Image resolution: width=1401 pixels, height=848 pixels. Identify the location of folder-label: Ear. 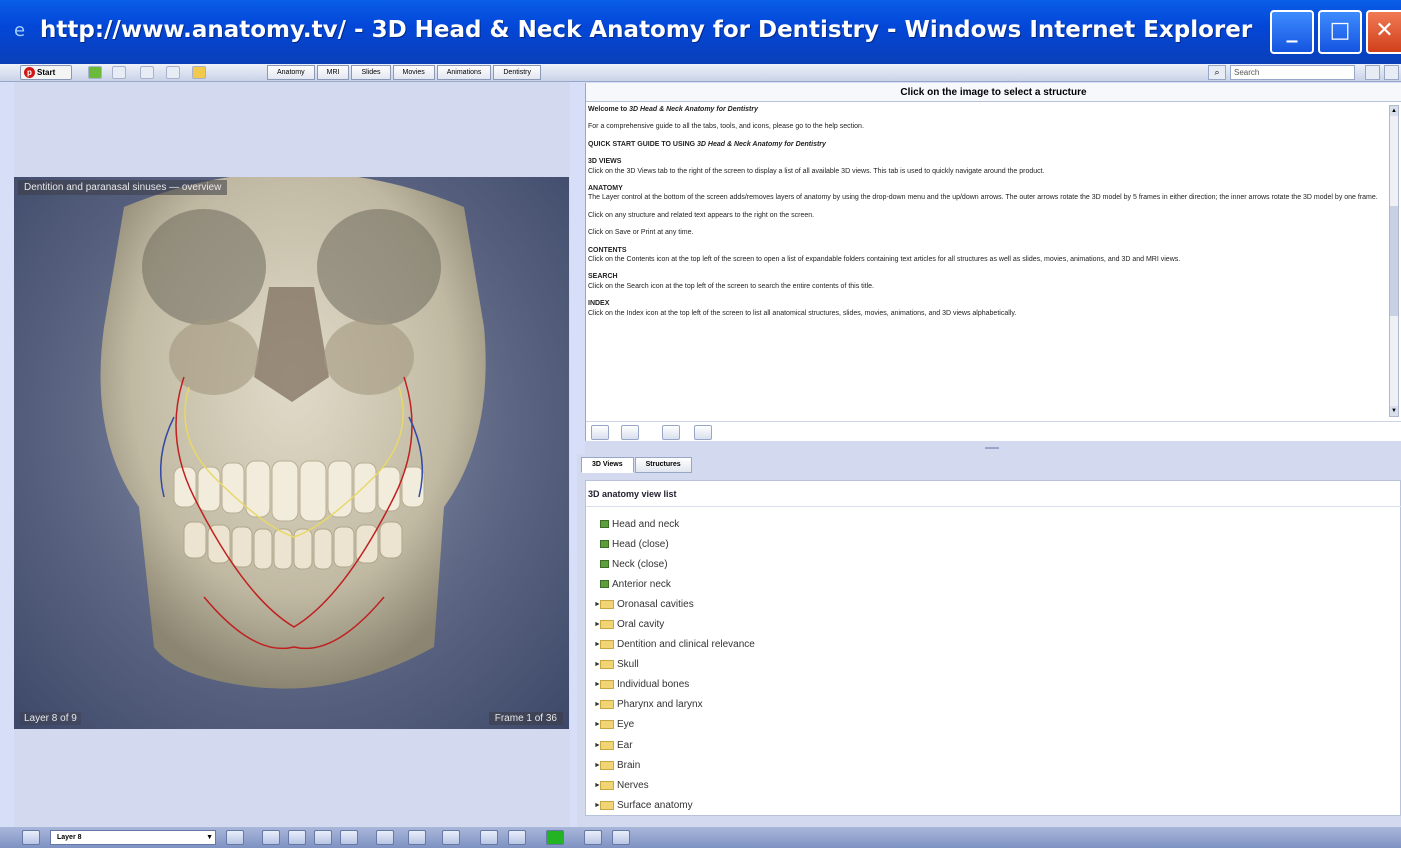
(625, 745).